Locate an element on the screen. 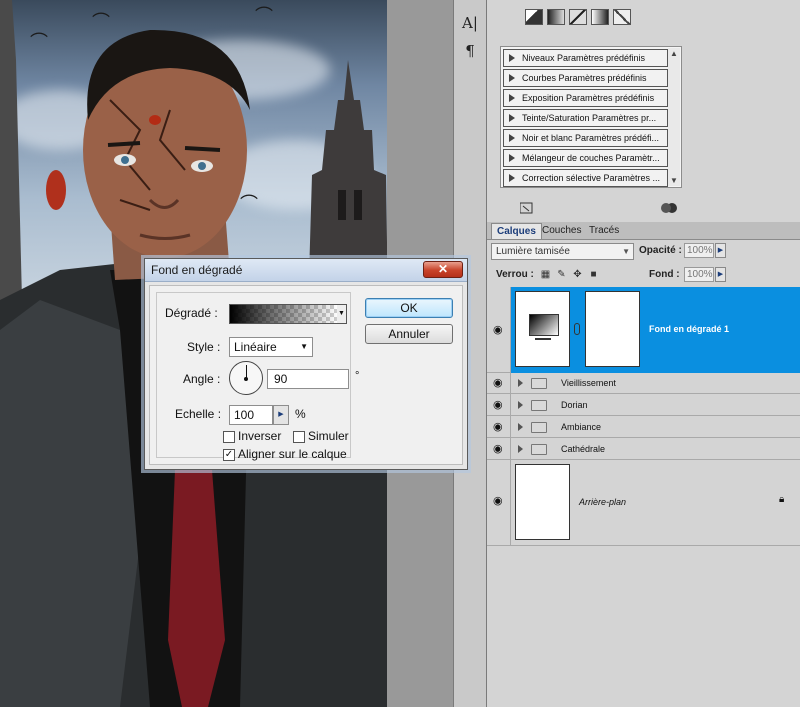 The image size is (800, 707). preset-label: Courbes Paramètres prédéfinis is located at coordinates (584, 78).